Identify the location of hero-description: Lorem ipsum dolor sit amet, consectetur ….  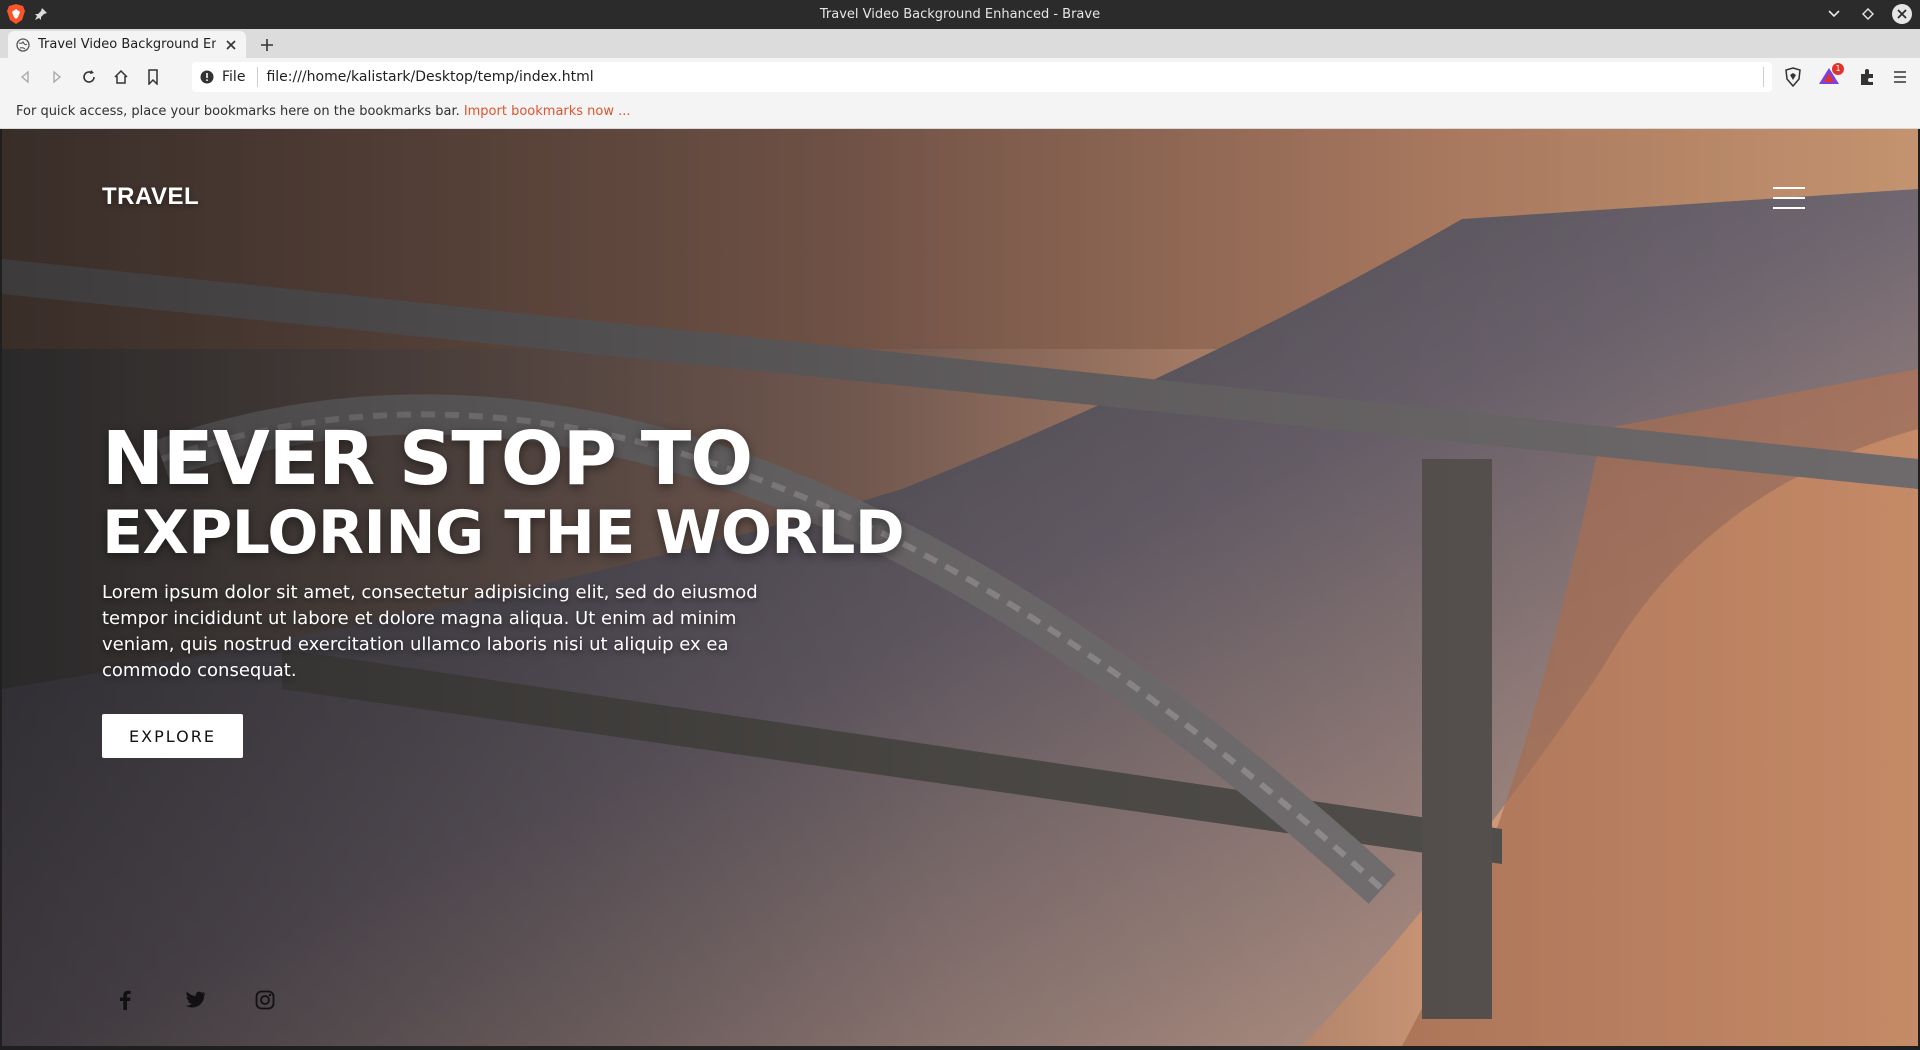
(430, 631).